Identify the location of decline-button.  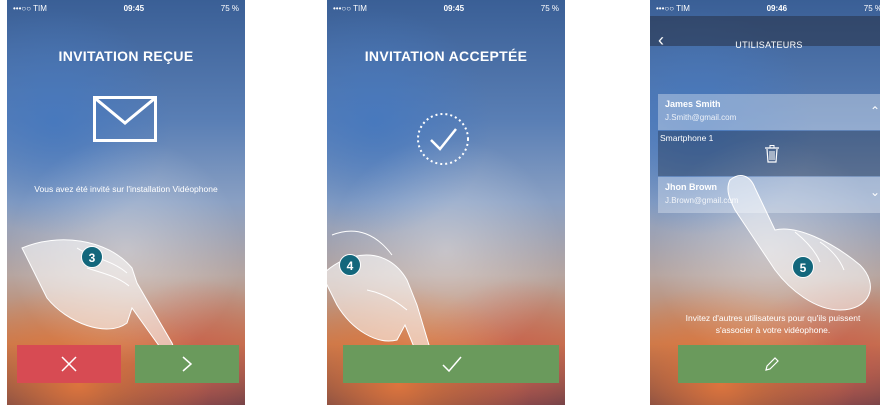
(69, 364).